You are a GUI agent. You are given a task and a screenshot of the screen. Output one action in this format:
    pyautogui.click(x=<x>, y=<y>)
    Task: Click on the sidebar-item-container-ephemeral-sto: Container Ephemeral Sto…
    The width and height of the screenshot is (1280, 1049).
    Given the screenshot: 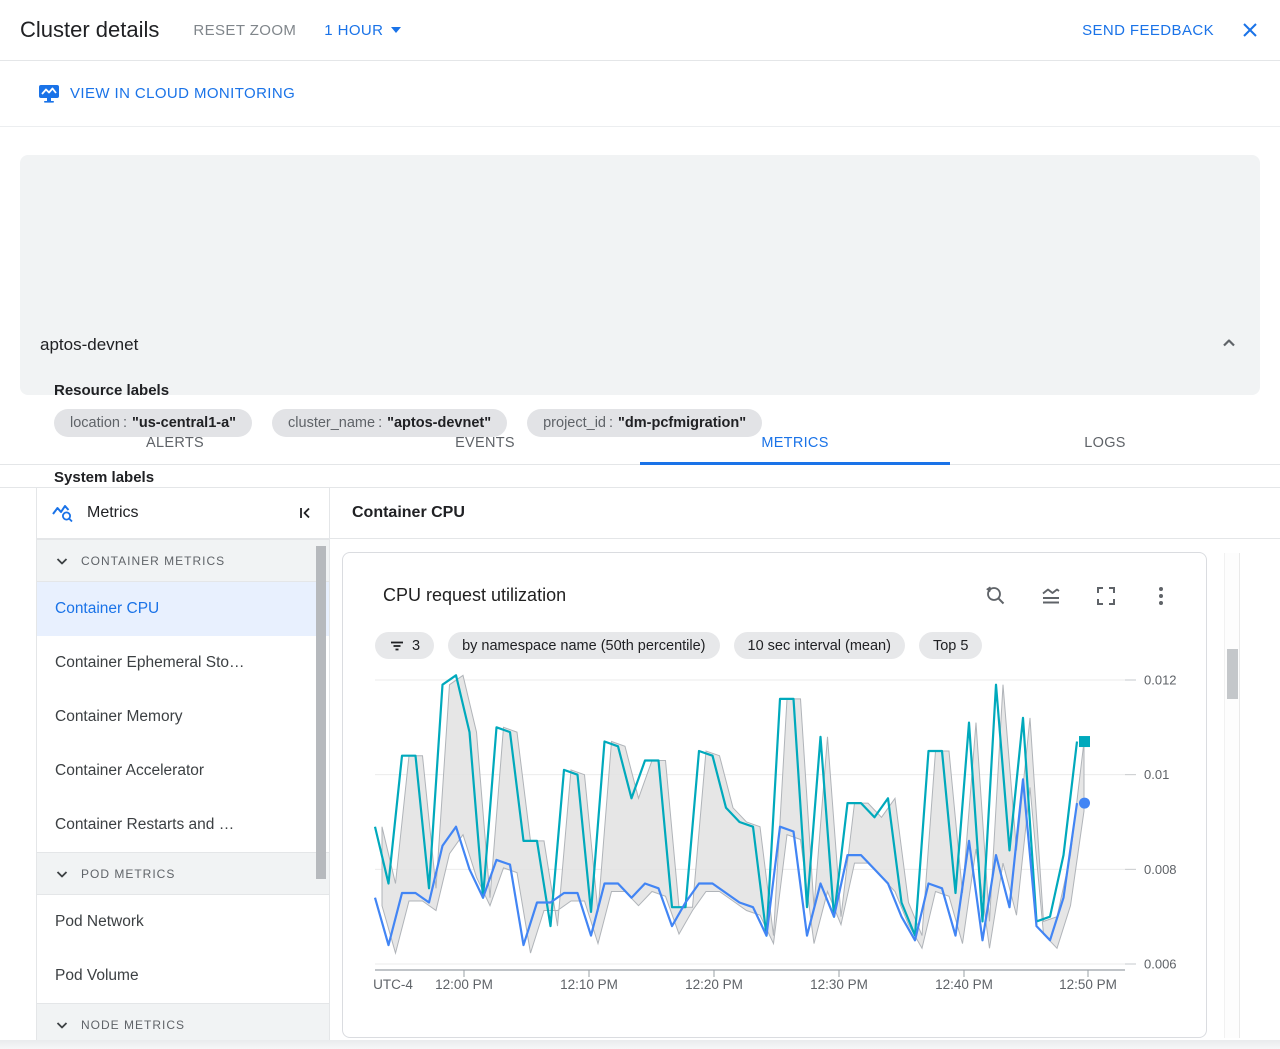 What is the action you would take?
    pyautogui.click(x=183, y=663)
    